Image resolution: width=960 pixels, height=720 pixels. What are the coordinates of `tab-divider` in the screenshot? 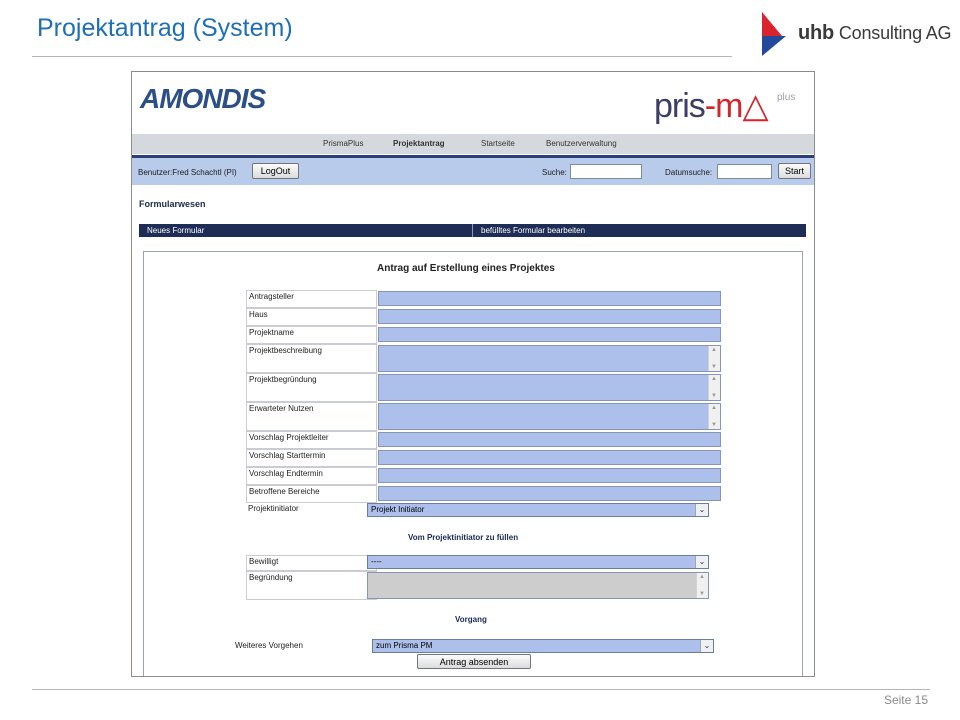 It's located at (472, 230).